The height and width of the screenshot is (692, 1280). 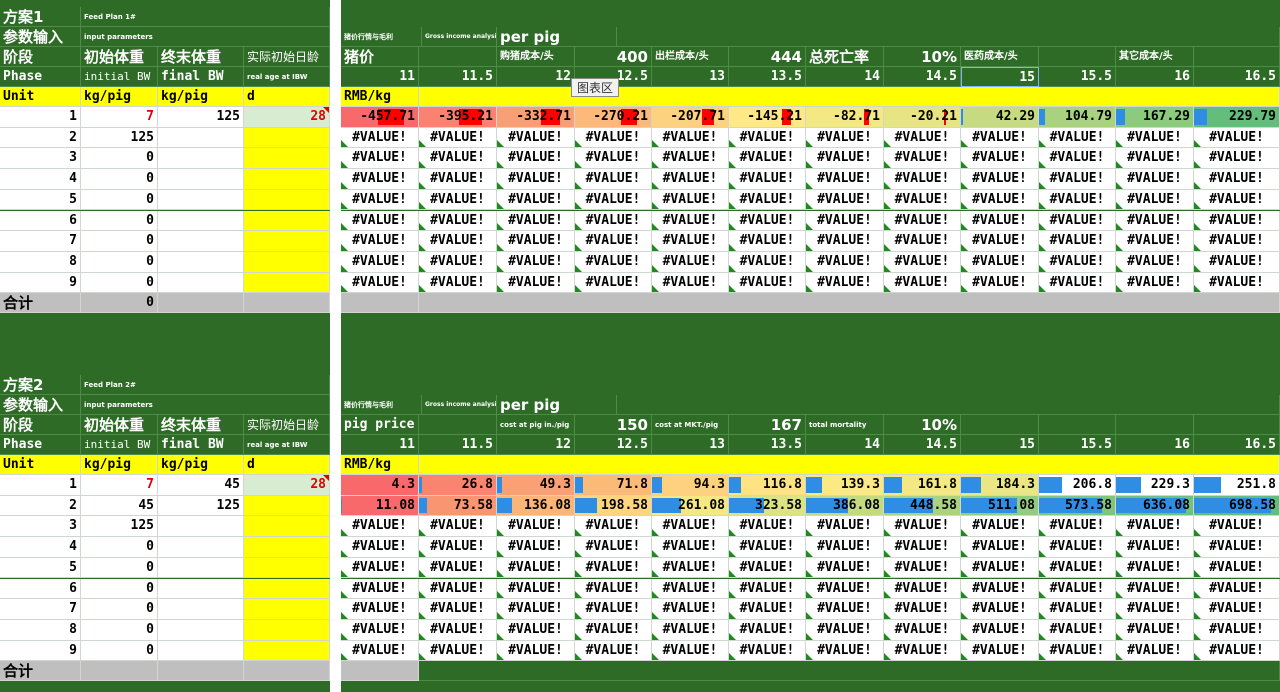 What do you see at coordinates (380, 57) in the screenshot?
I see `header-item: 猪价` at bounding box center [380, 57].